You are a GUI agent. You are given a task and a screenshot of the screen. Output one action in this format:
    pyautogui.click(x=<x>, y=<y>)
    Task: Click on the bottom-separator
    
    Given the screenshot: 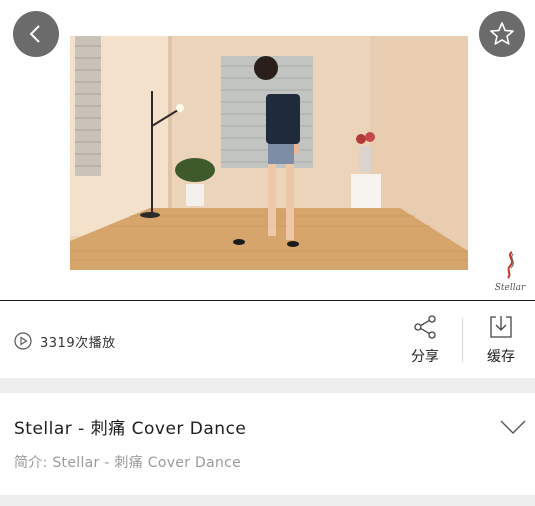 What is the action you would take?
    pyautogui.click(x=267, y=500)
    